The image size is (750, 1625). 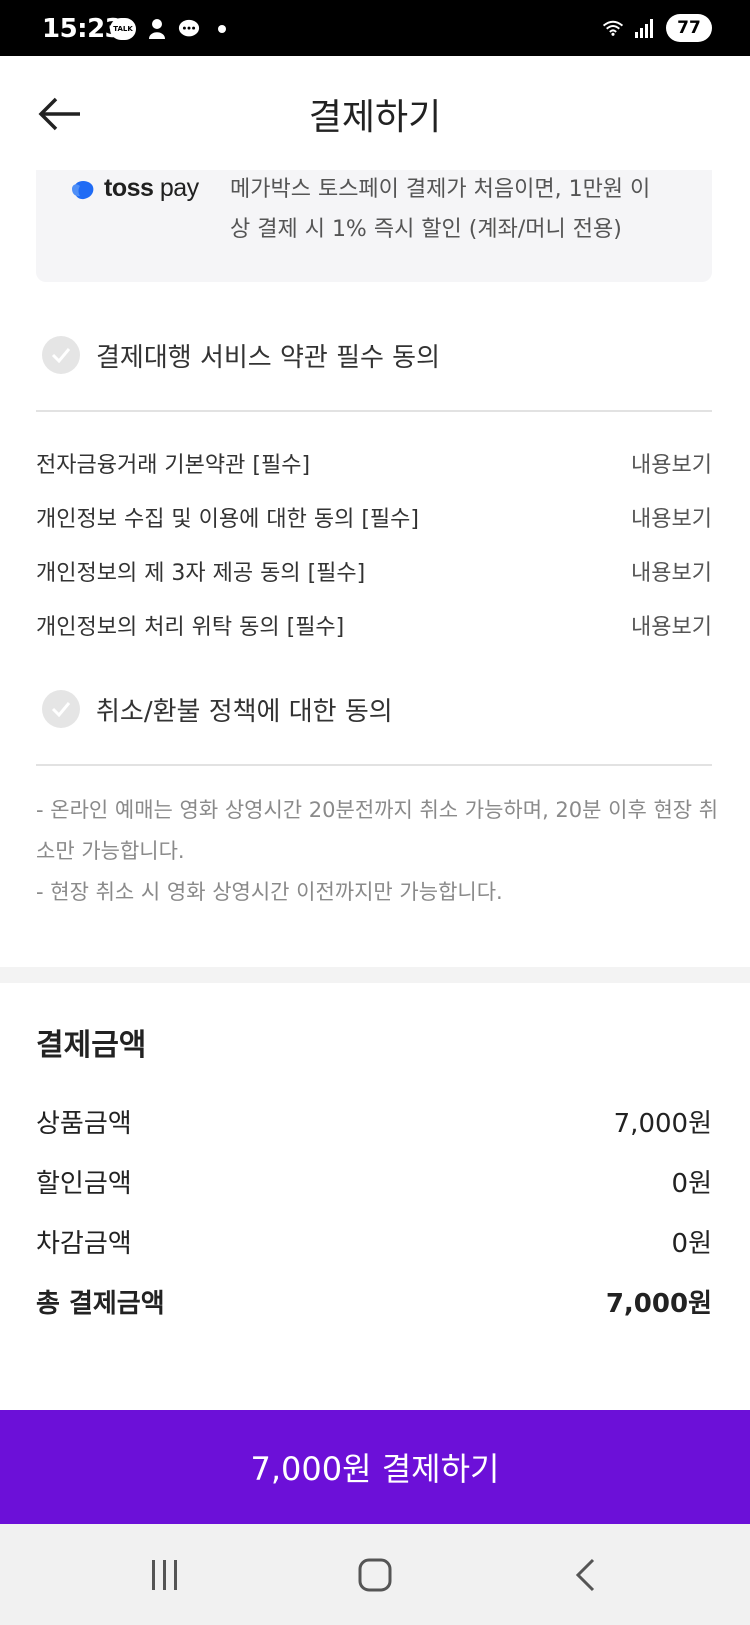 I want to click on term-row: 개인정보 수집 및 이용에 대한 동의 [필수] 내용보기, so click(x=374, y=517).